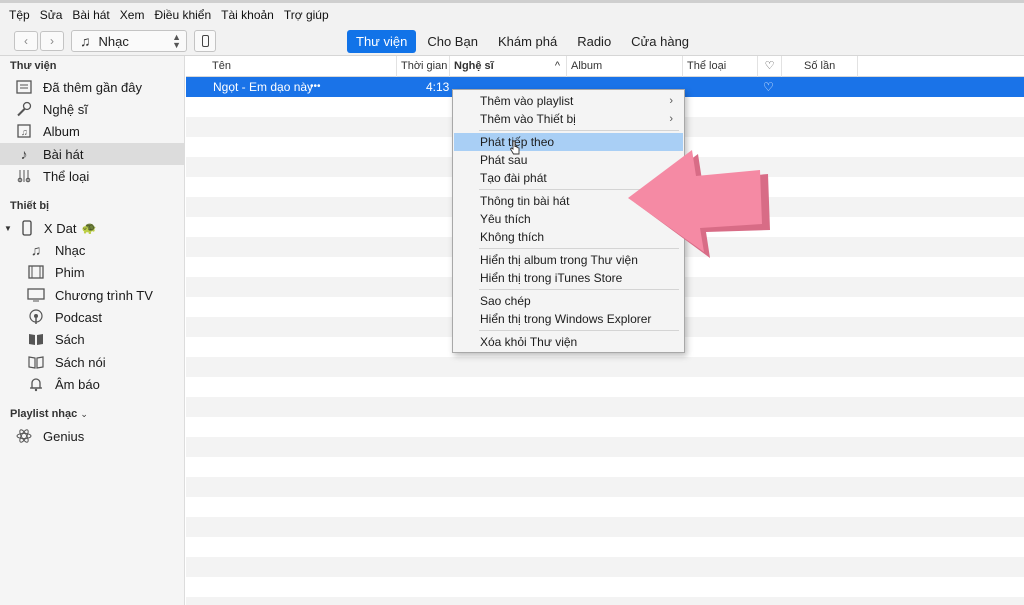 Image resolution: width=1024 pixels, height=605 pixels. What do you see at coordinates (52, 41) in the screenshot?
I see `forward-button: ›` at bounding box center [52, 41].